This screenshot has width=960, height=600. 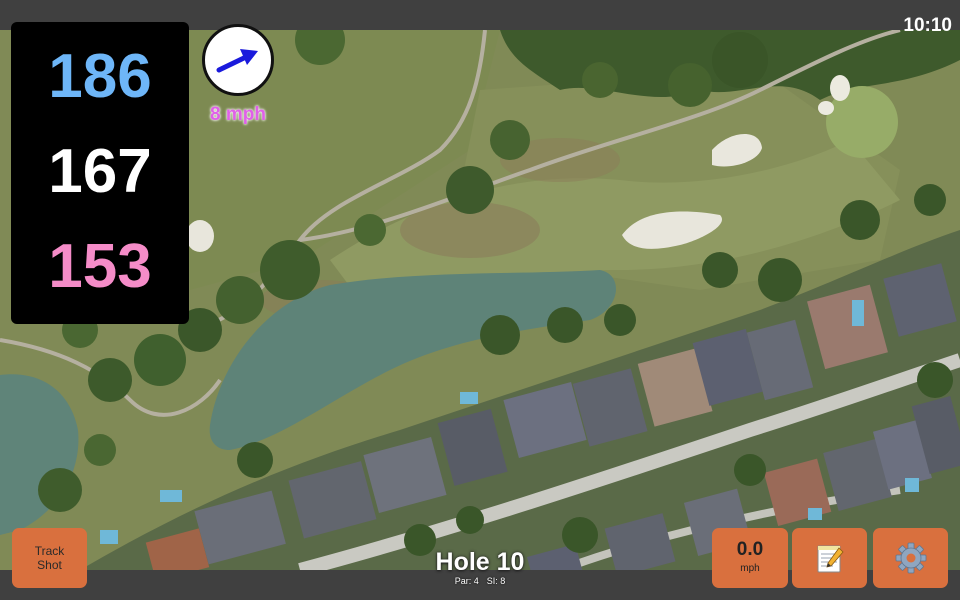 What do you see at coordinates (927, 25) in the screenshot?
I see `status-time: 10:10` at bounding box center [927, 25].